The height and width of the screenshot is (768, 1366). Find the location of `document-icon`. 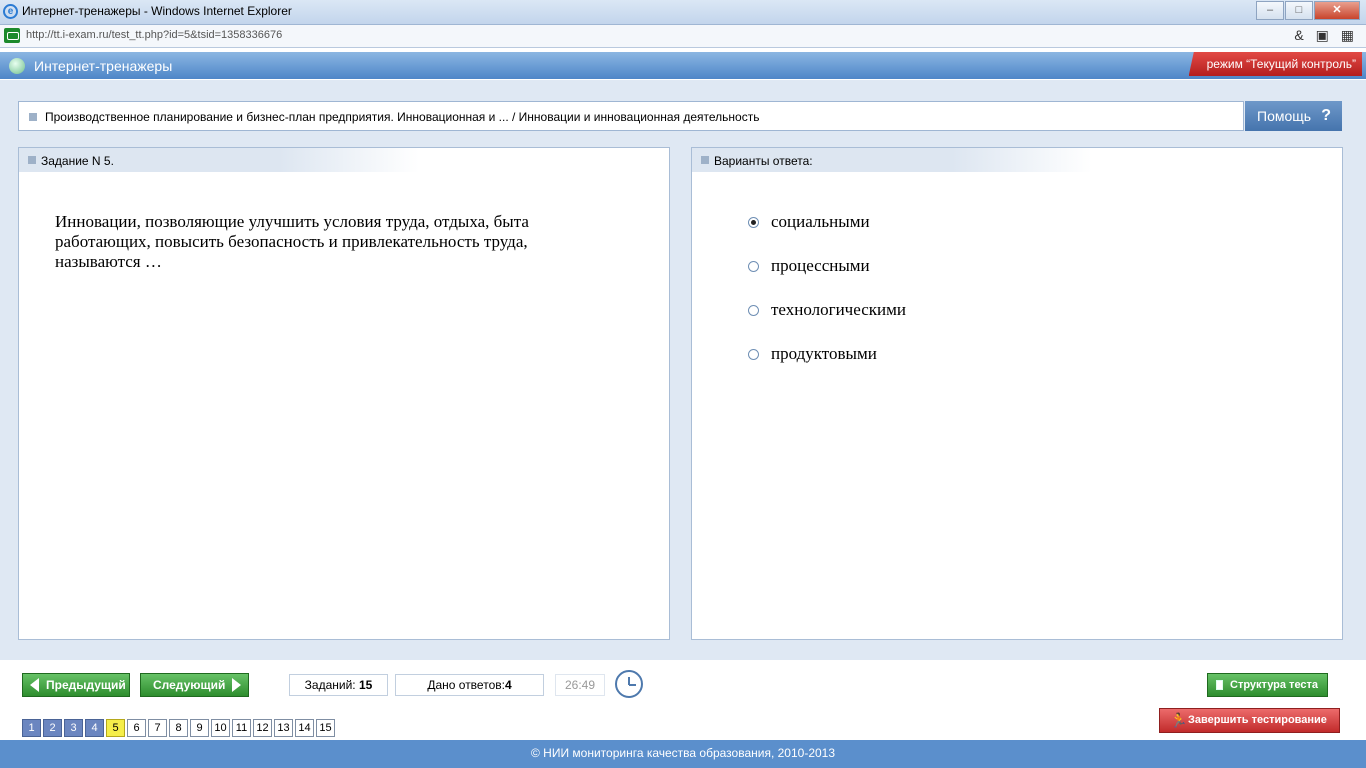

document-icon is located at coordinates (1219, 685).